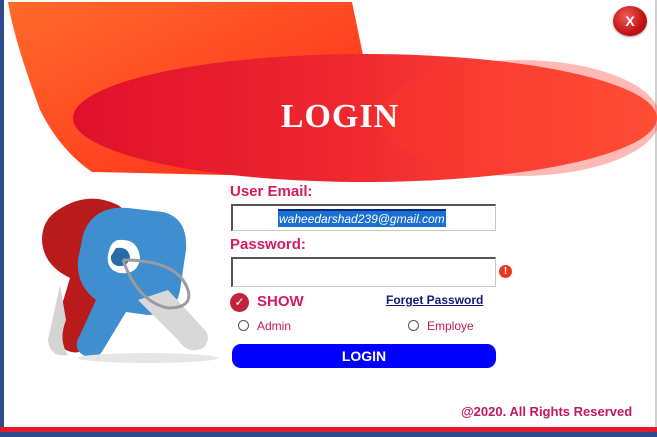 This screenshot has width=657, height=437. I want to click on bottom-bar, so click(328, 432).